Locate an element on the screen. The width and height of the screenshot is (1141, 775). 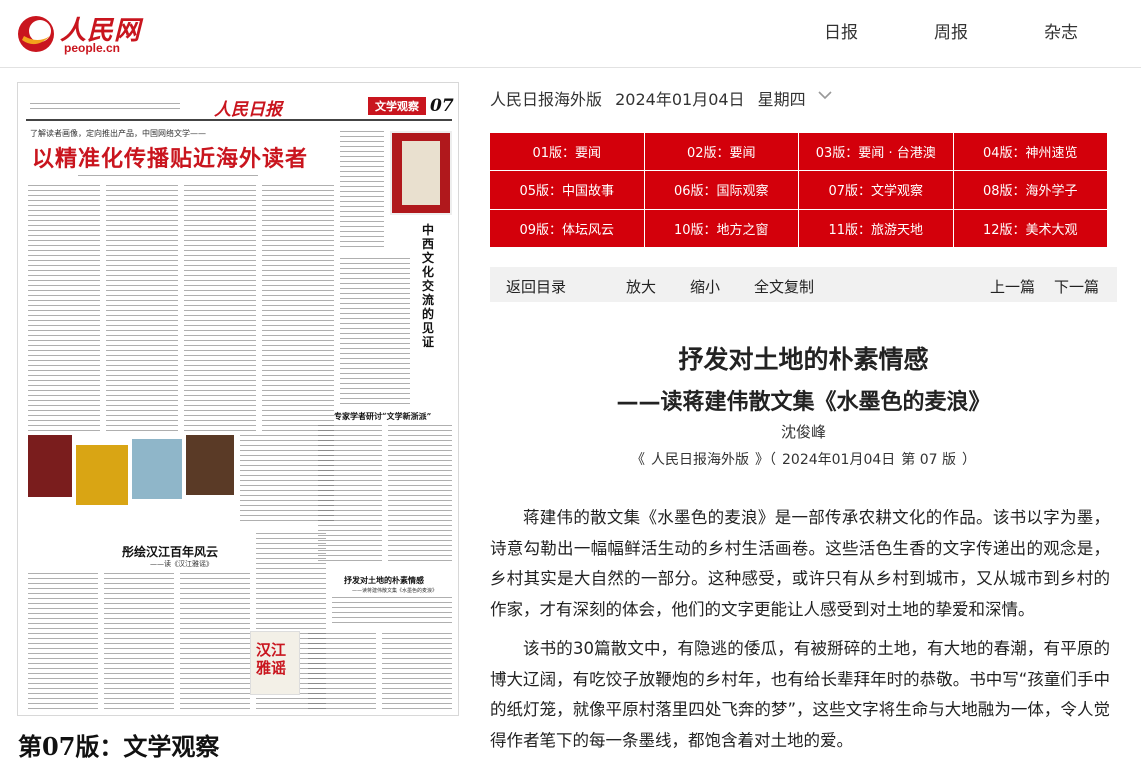
people-cn-logo: 人民网 people.cn is located at coordinates (81, 32).